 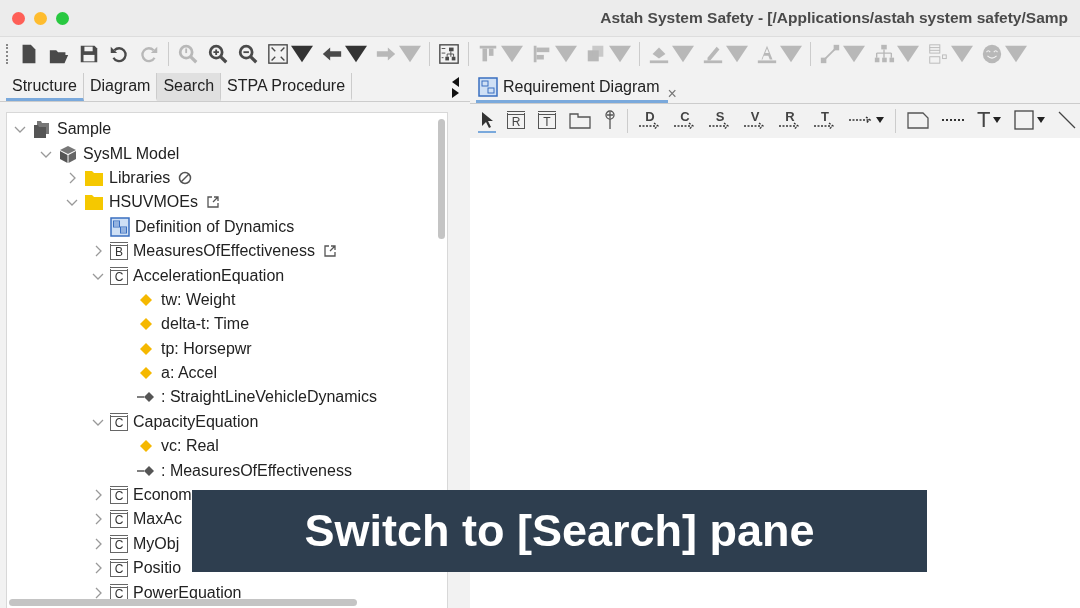 What do you see at coordinates (196, 421) in the screenshot?
I see `tree-item-label: CapacityEquation` at bounding box center [196, 421].